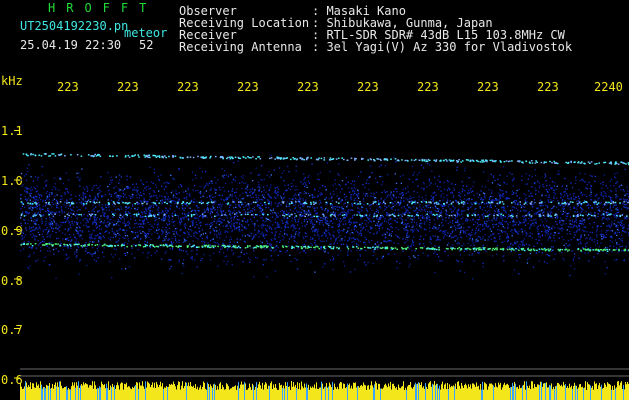 This screenshot has height=400, width=629. What do you see at coordinates (442, 47) in the screenshot?
I see `antenna-value: : 3el Yagi(V) Az 330 for Vladivostok` at bounding box center [442, 47].